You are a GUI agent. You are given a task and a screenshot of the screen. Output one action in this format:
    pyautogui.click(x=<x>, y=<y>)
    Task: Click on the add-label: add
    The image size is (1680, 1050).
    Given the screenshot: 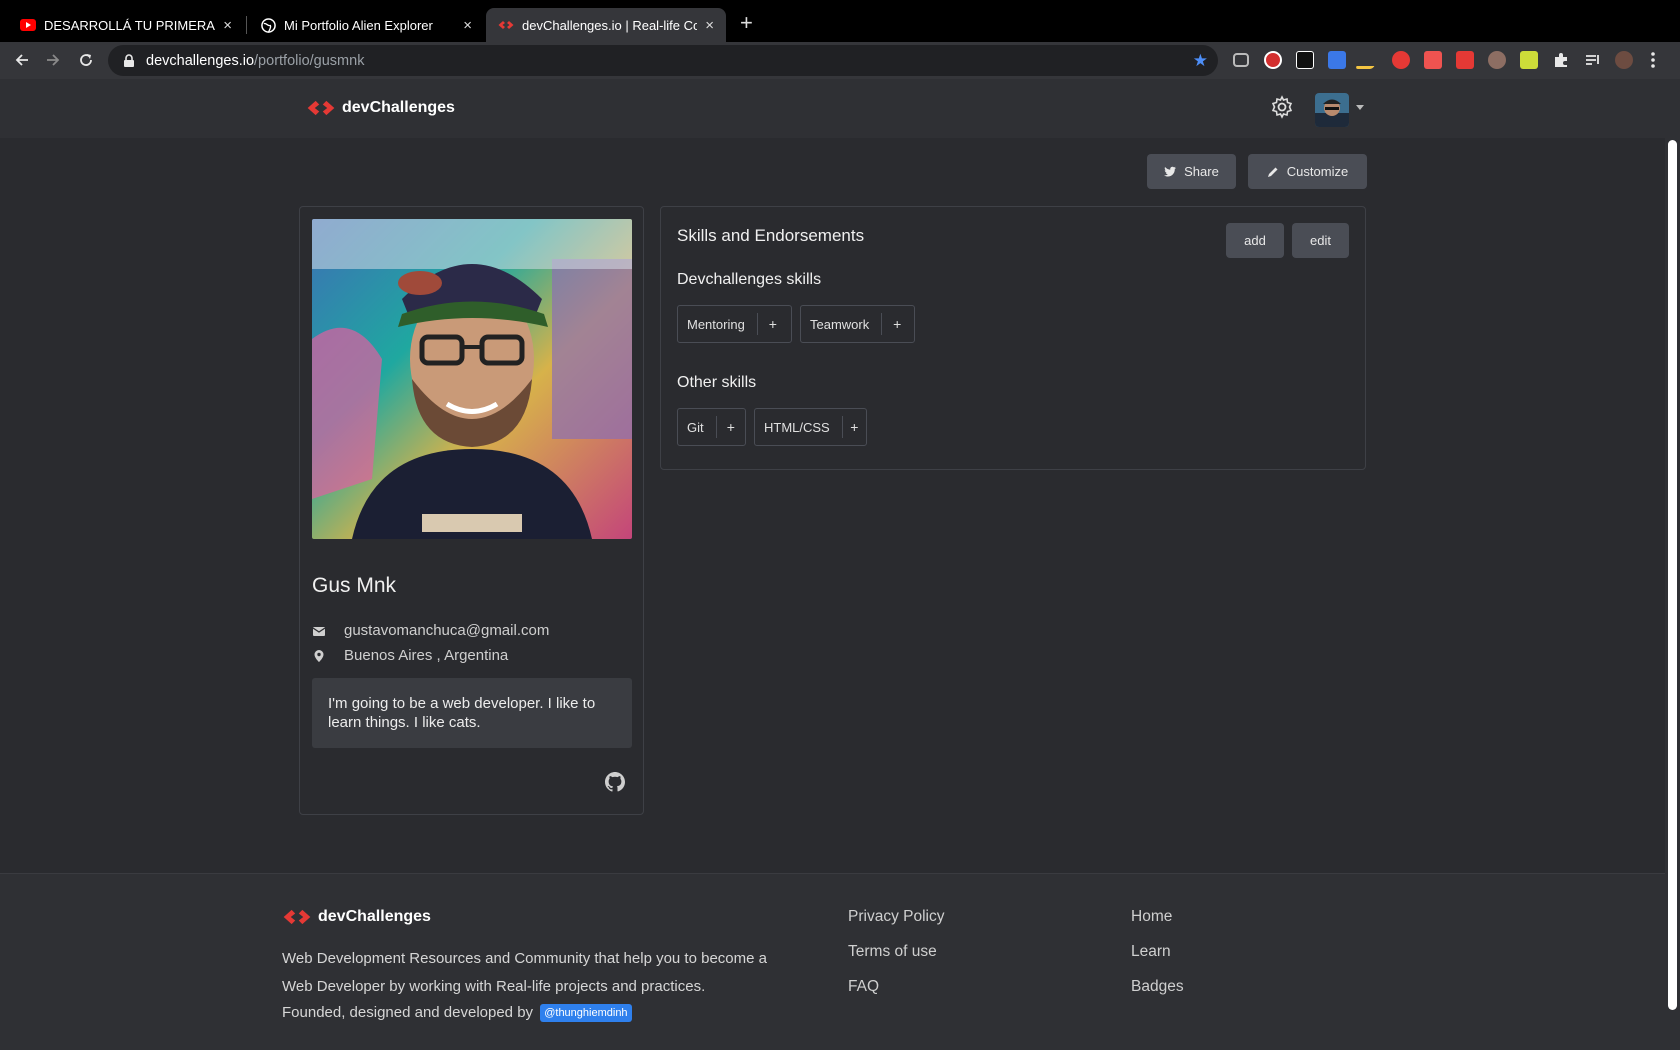 What is the action you would take?
    pyautogui.click(x=1255, y=240)
    